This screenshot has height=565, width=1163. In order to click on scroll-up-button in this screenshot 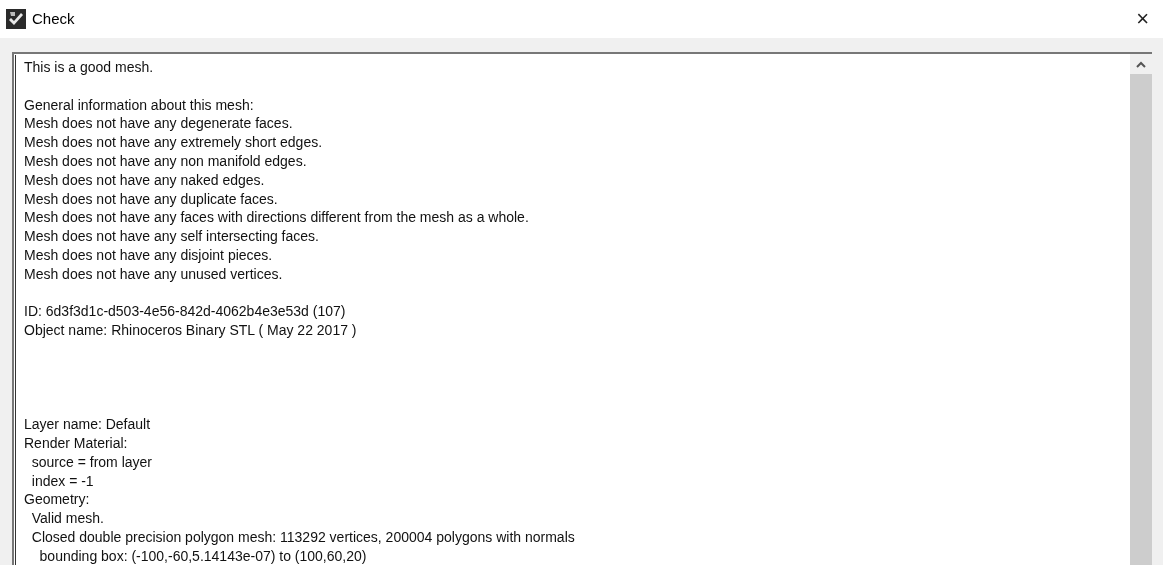, I will do `click(1141, 64)`.